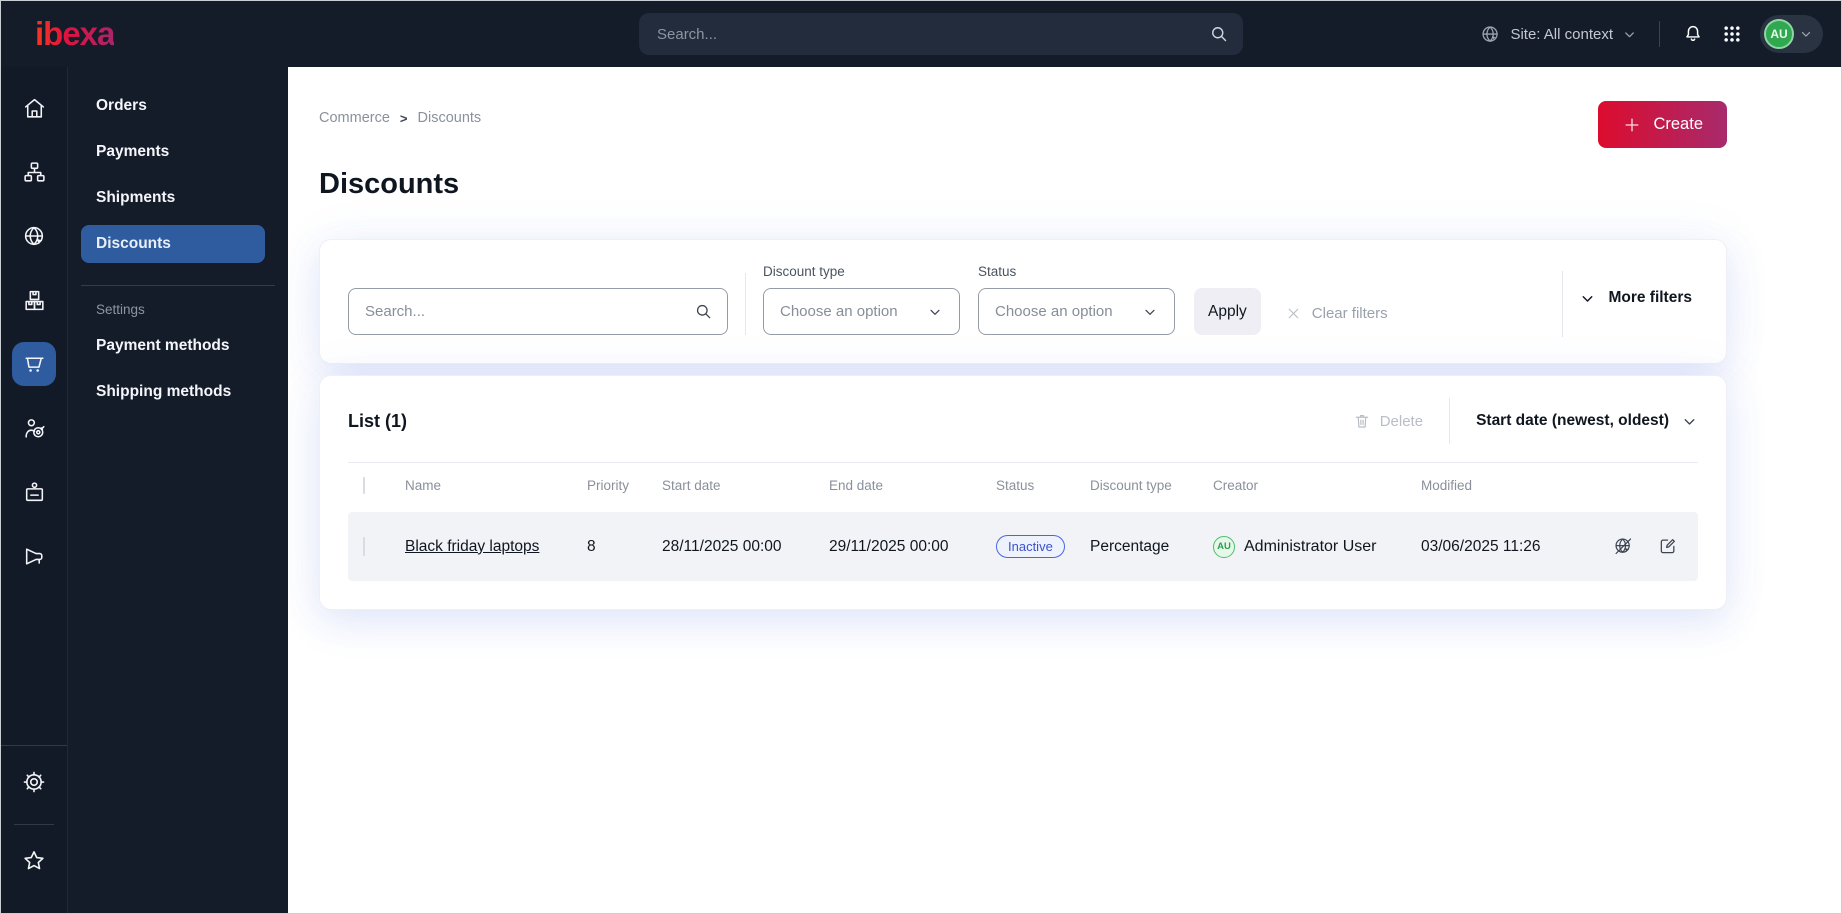 The width and height of the screenshot is (1842, 914). Describe the element at coordinates (423, 485) in the screenshot. I see `col-name: Name` at that location.